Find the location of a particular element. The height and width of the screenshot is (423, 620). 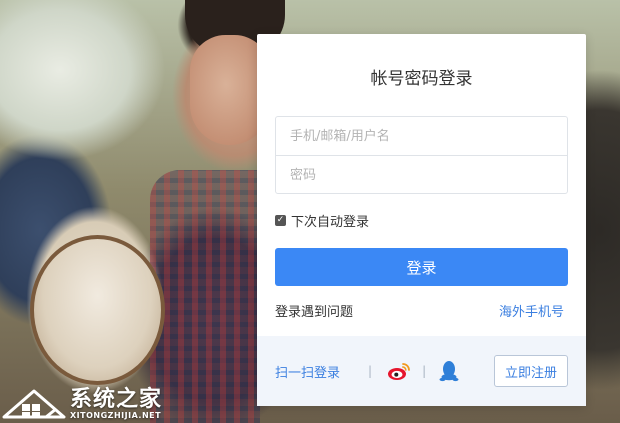

account-input is located at coordinates (421, 136).